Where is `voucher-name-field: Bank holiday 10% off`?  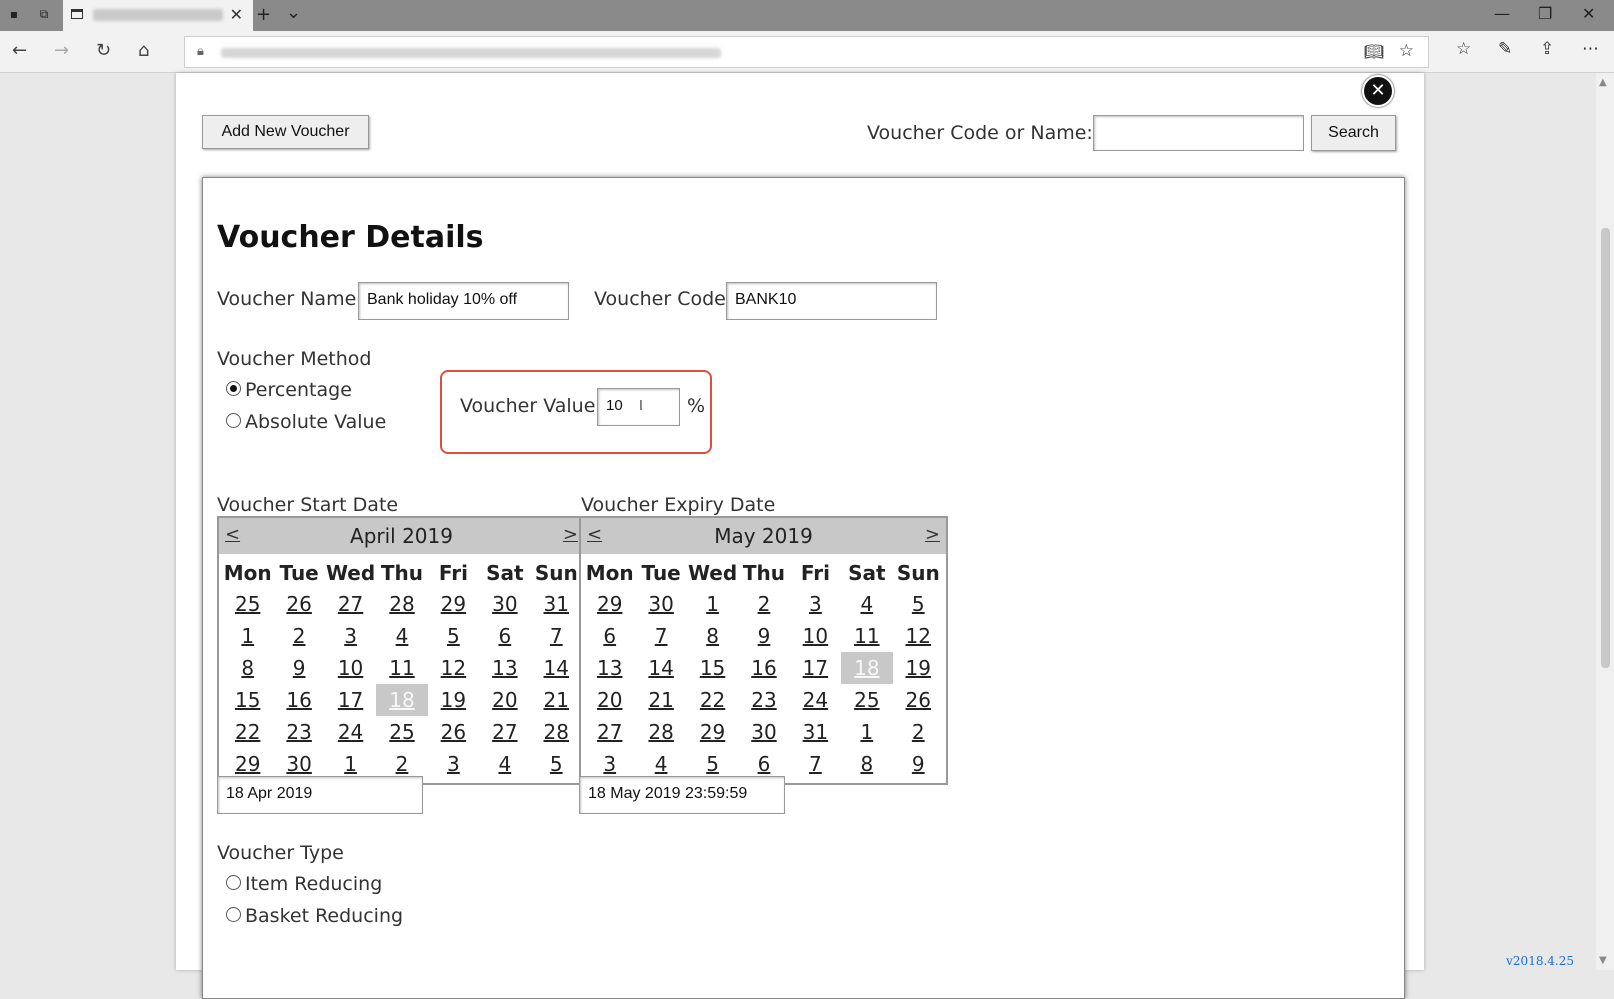 voucher-name-field: Bank holiday 10% off is located at coordinates (463, 301).